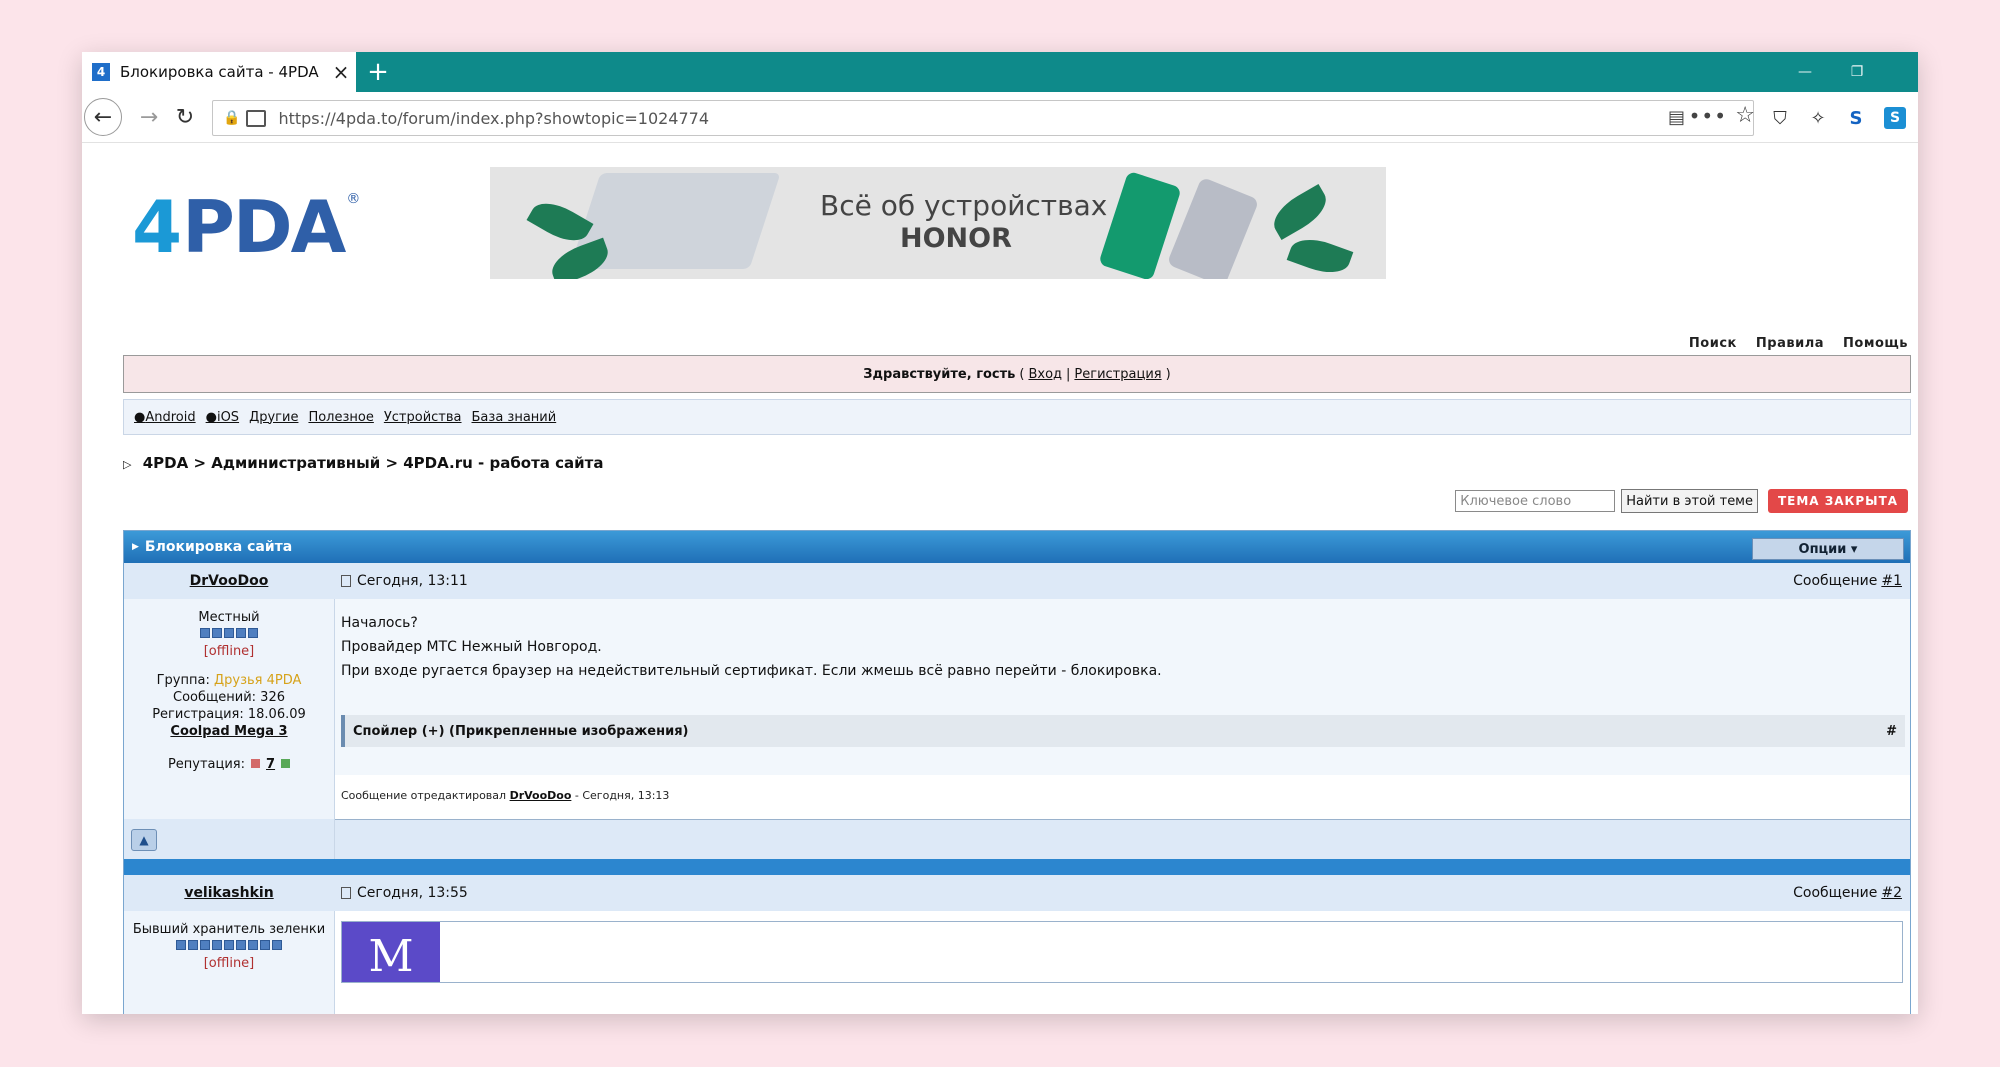 The image size is (2000, 1067). What do you see at coordinates (165, 417) in the screenshot?
I see `android-link: ●Android` at bounding box center [165, 417].